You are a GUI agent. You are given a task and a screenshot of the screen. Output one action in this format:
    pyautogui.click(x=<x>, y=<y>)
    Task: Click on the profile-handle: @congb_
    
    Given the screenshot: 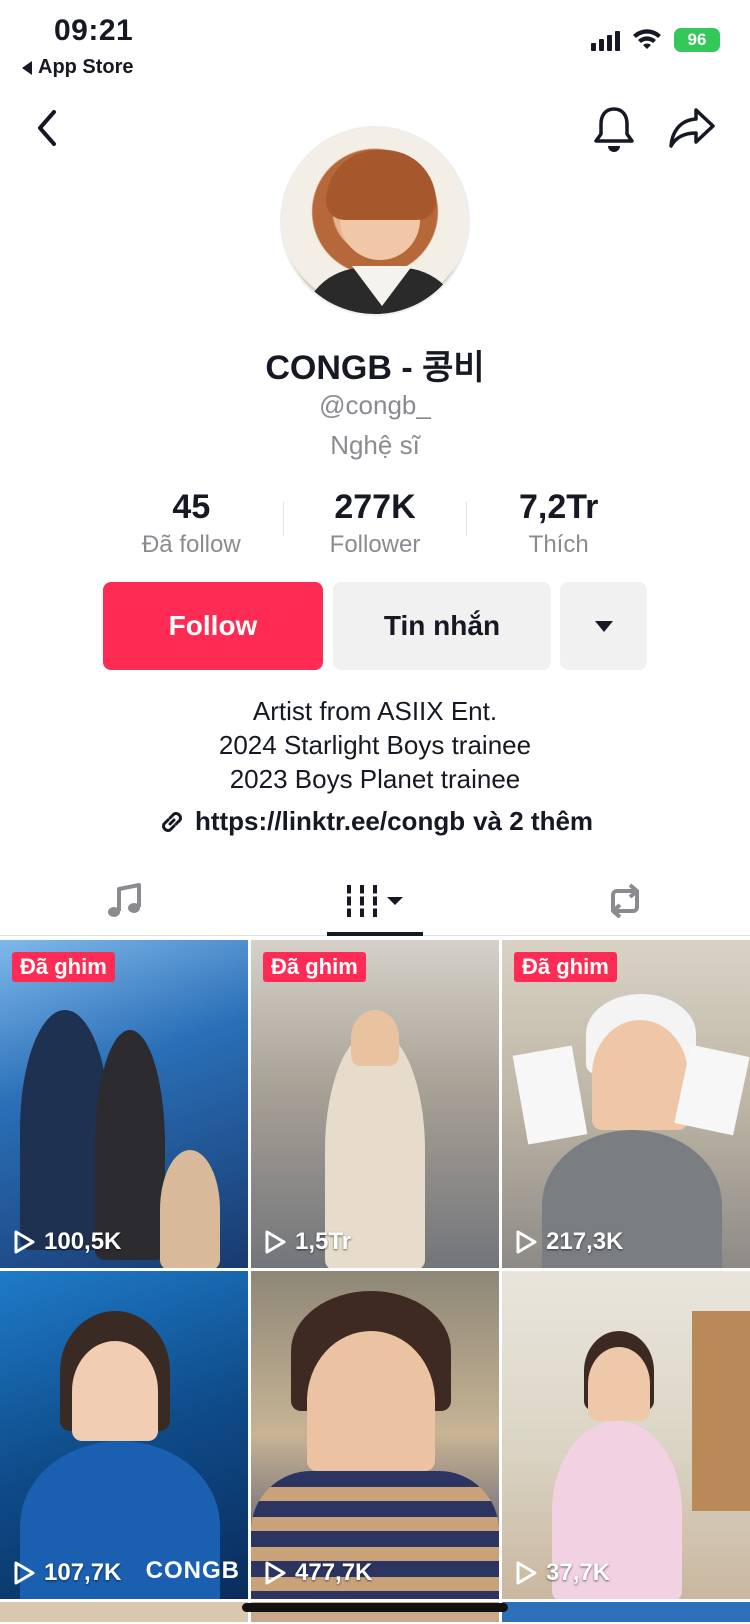 What is the action you would take?
    pyautogui.click(x=375, y=405)
    